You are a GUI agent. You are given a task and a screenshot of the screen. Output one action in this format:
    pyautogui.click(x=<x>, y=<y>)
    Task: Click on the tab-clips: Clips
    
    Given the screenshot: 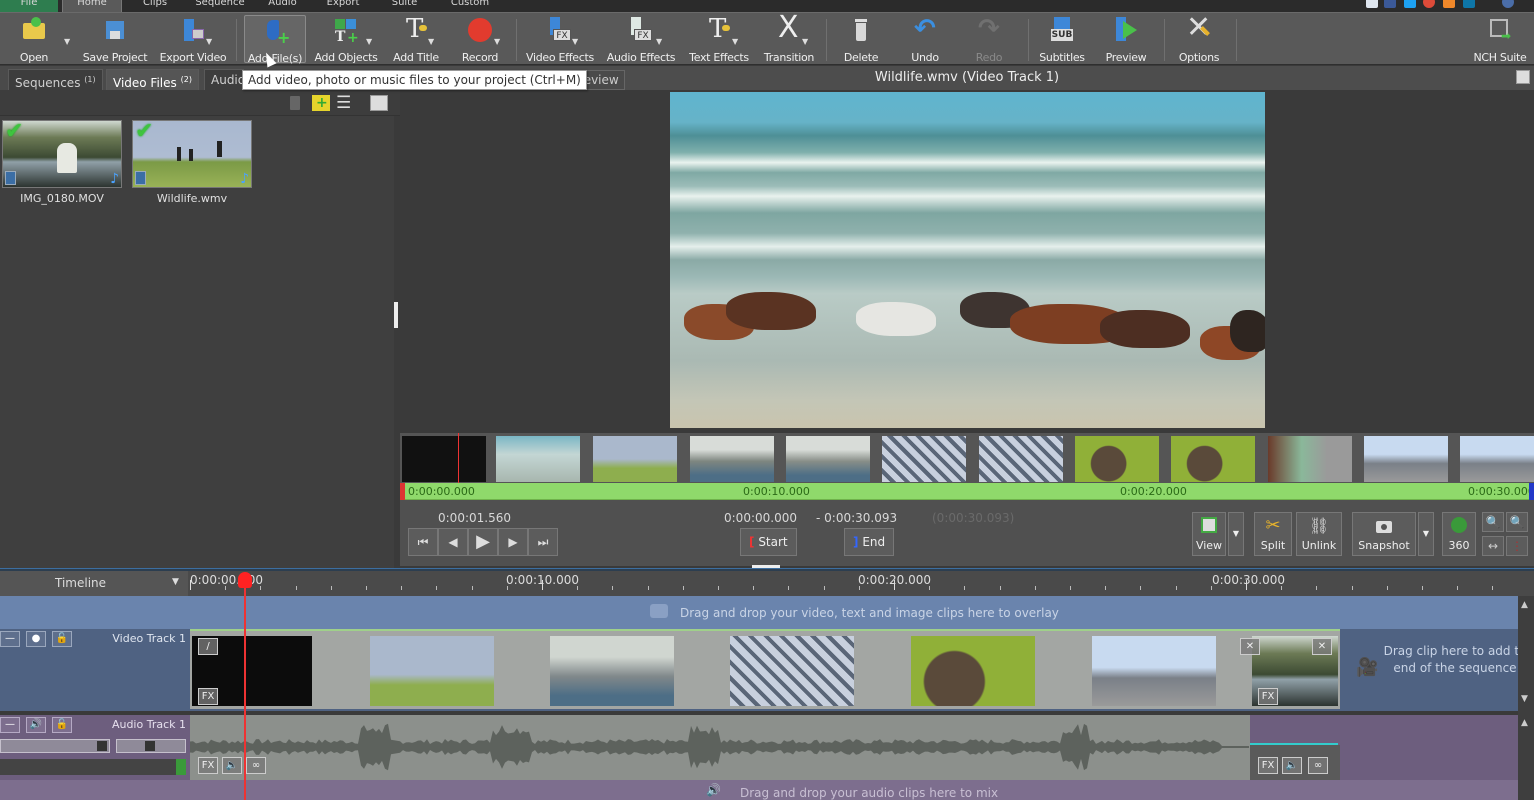 What is the action you would take?
    pyautogui.click(x=155, y=6)
    